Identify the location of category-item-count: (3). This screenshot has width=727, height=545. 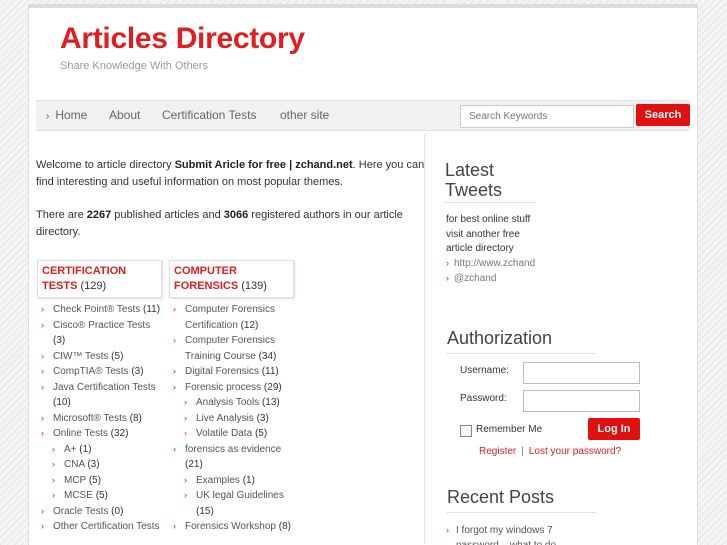
(137, 371).